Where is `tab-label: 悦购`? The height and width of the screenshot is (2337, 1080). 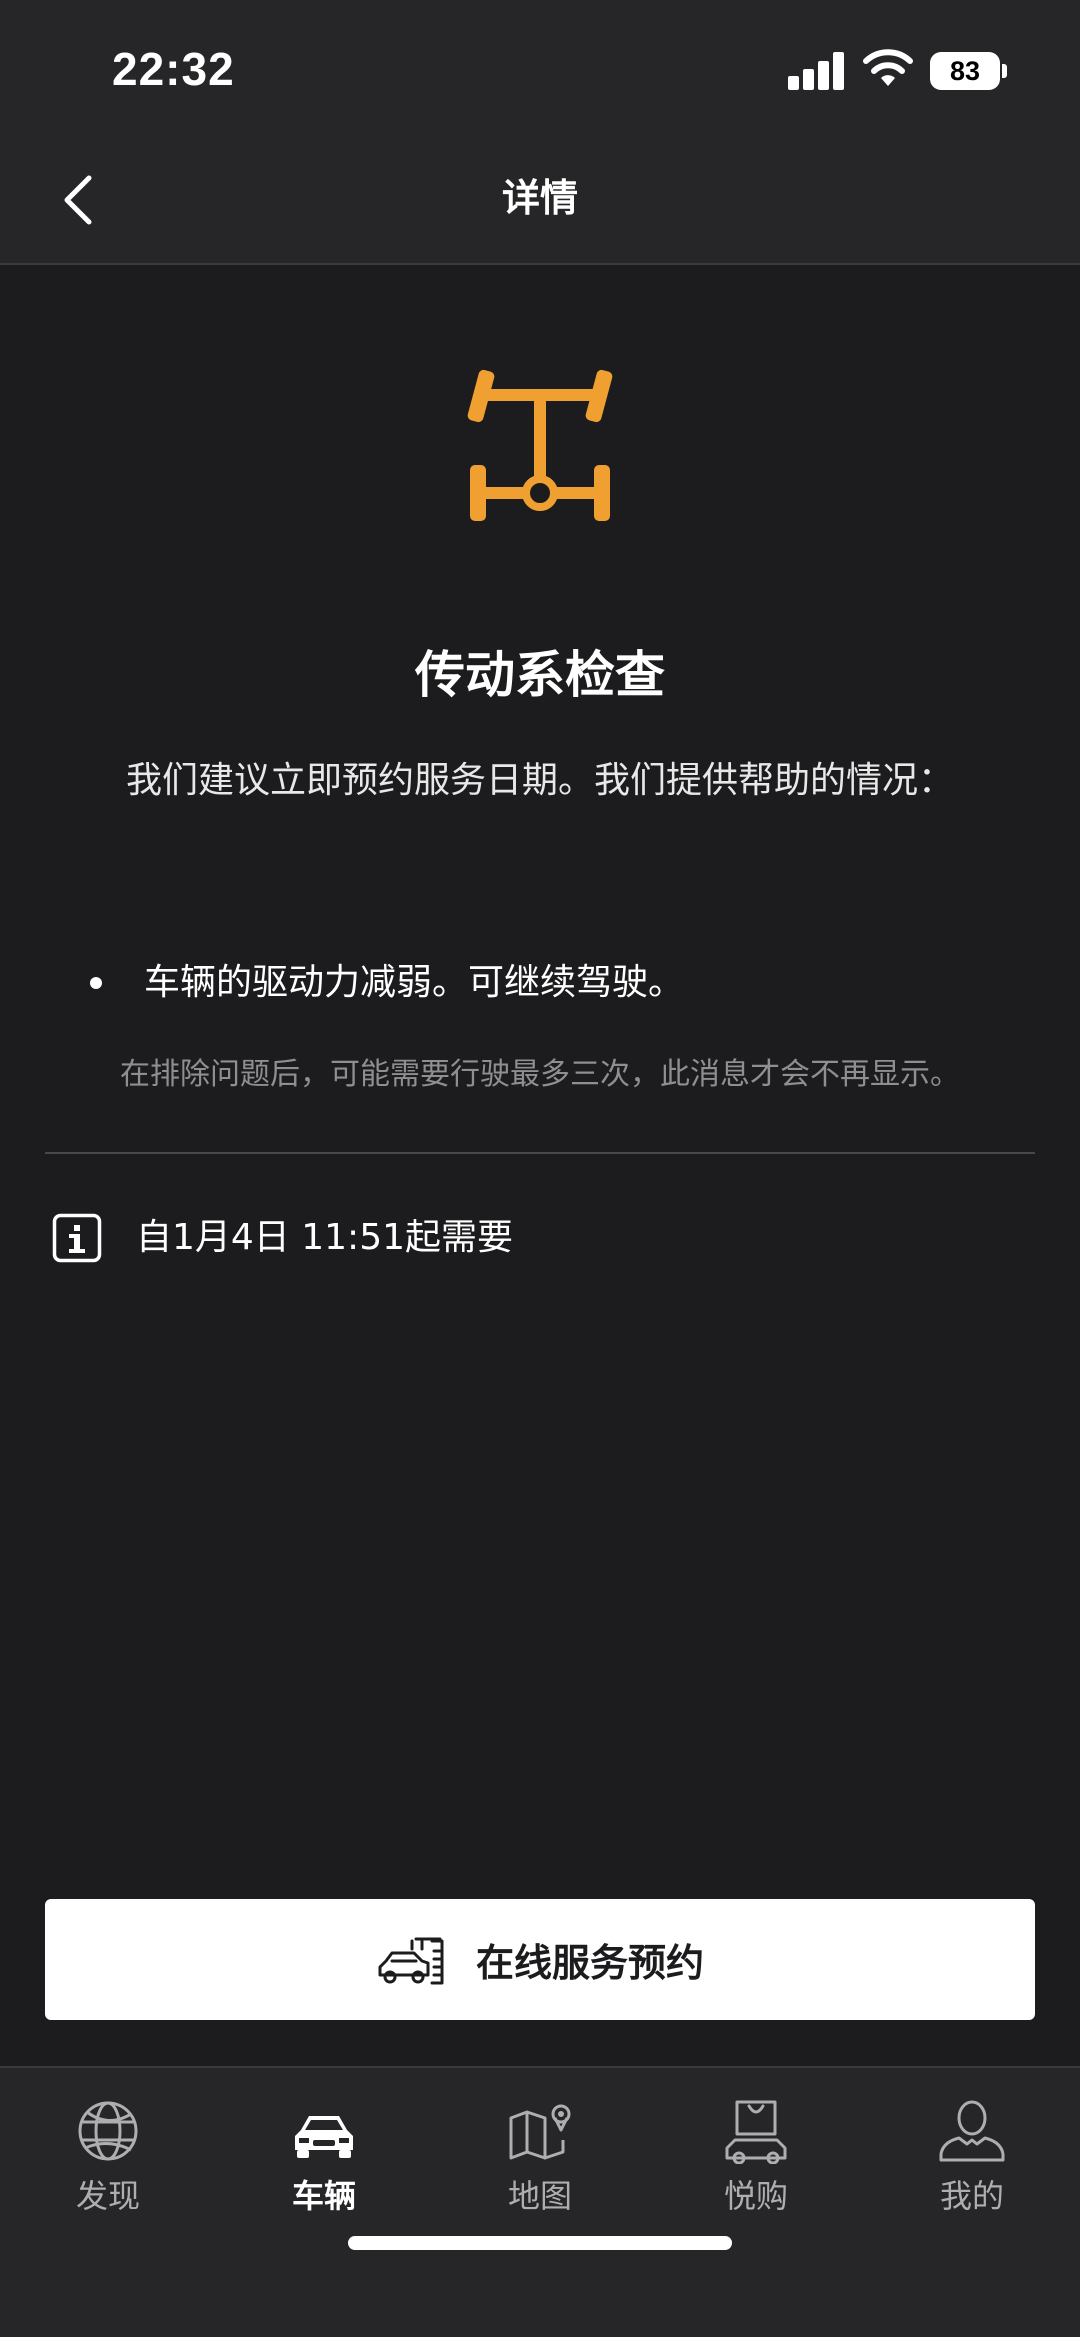
tab-label: 悦购 is located at coordinates (755, 2196).